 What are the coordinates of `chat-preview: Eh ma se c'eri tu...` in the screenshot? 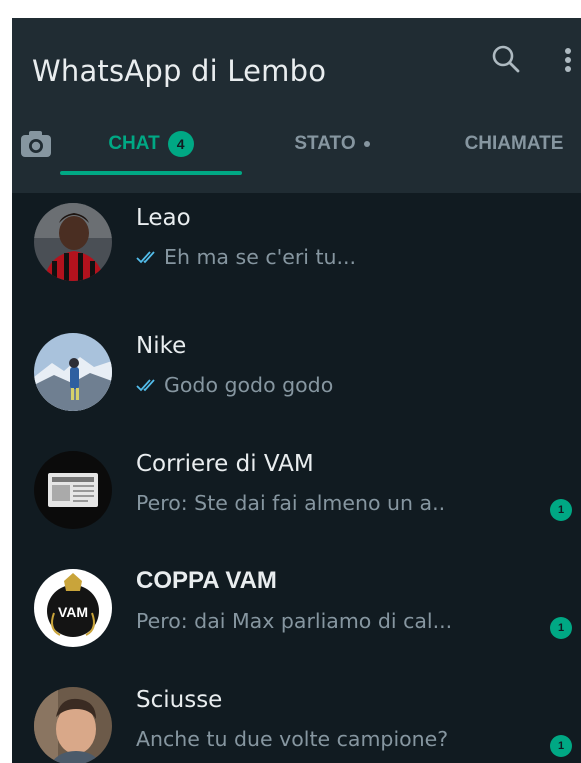 It's located at (246, 257).